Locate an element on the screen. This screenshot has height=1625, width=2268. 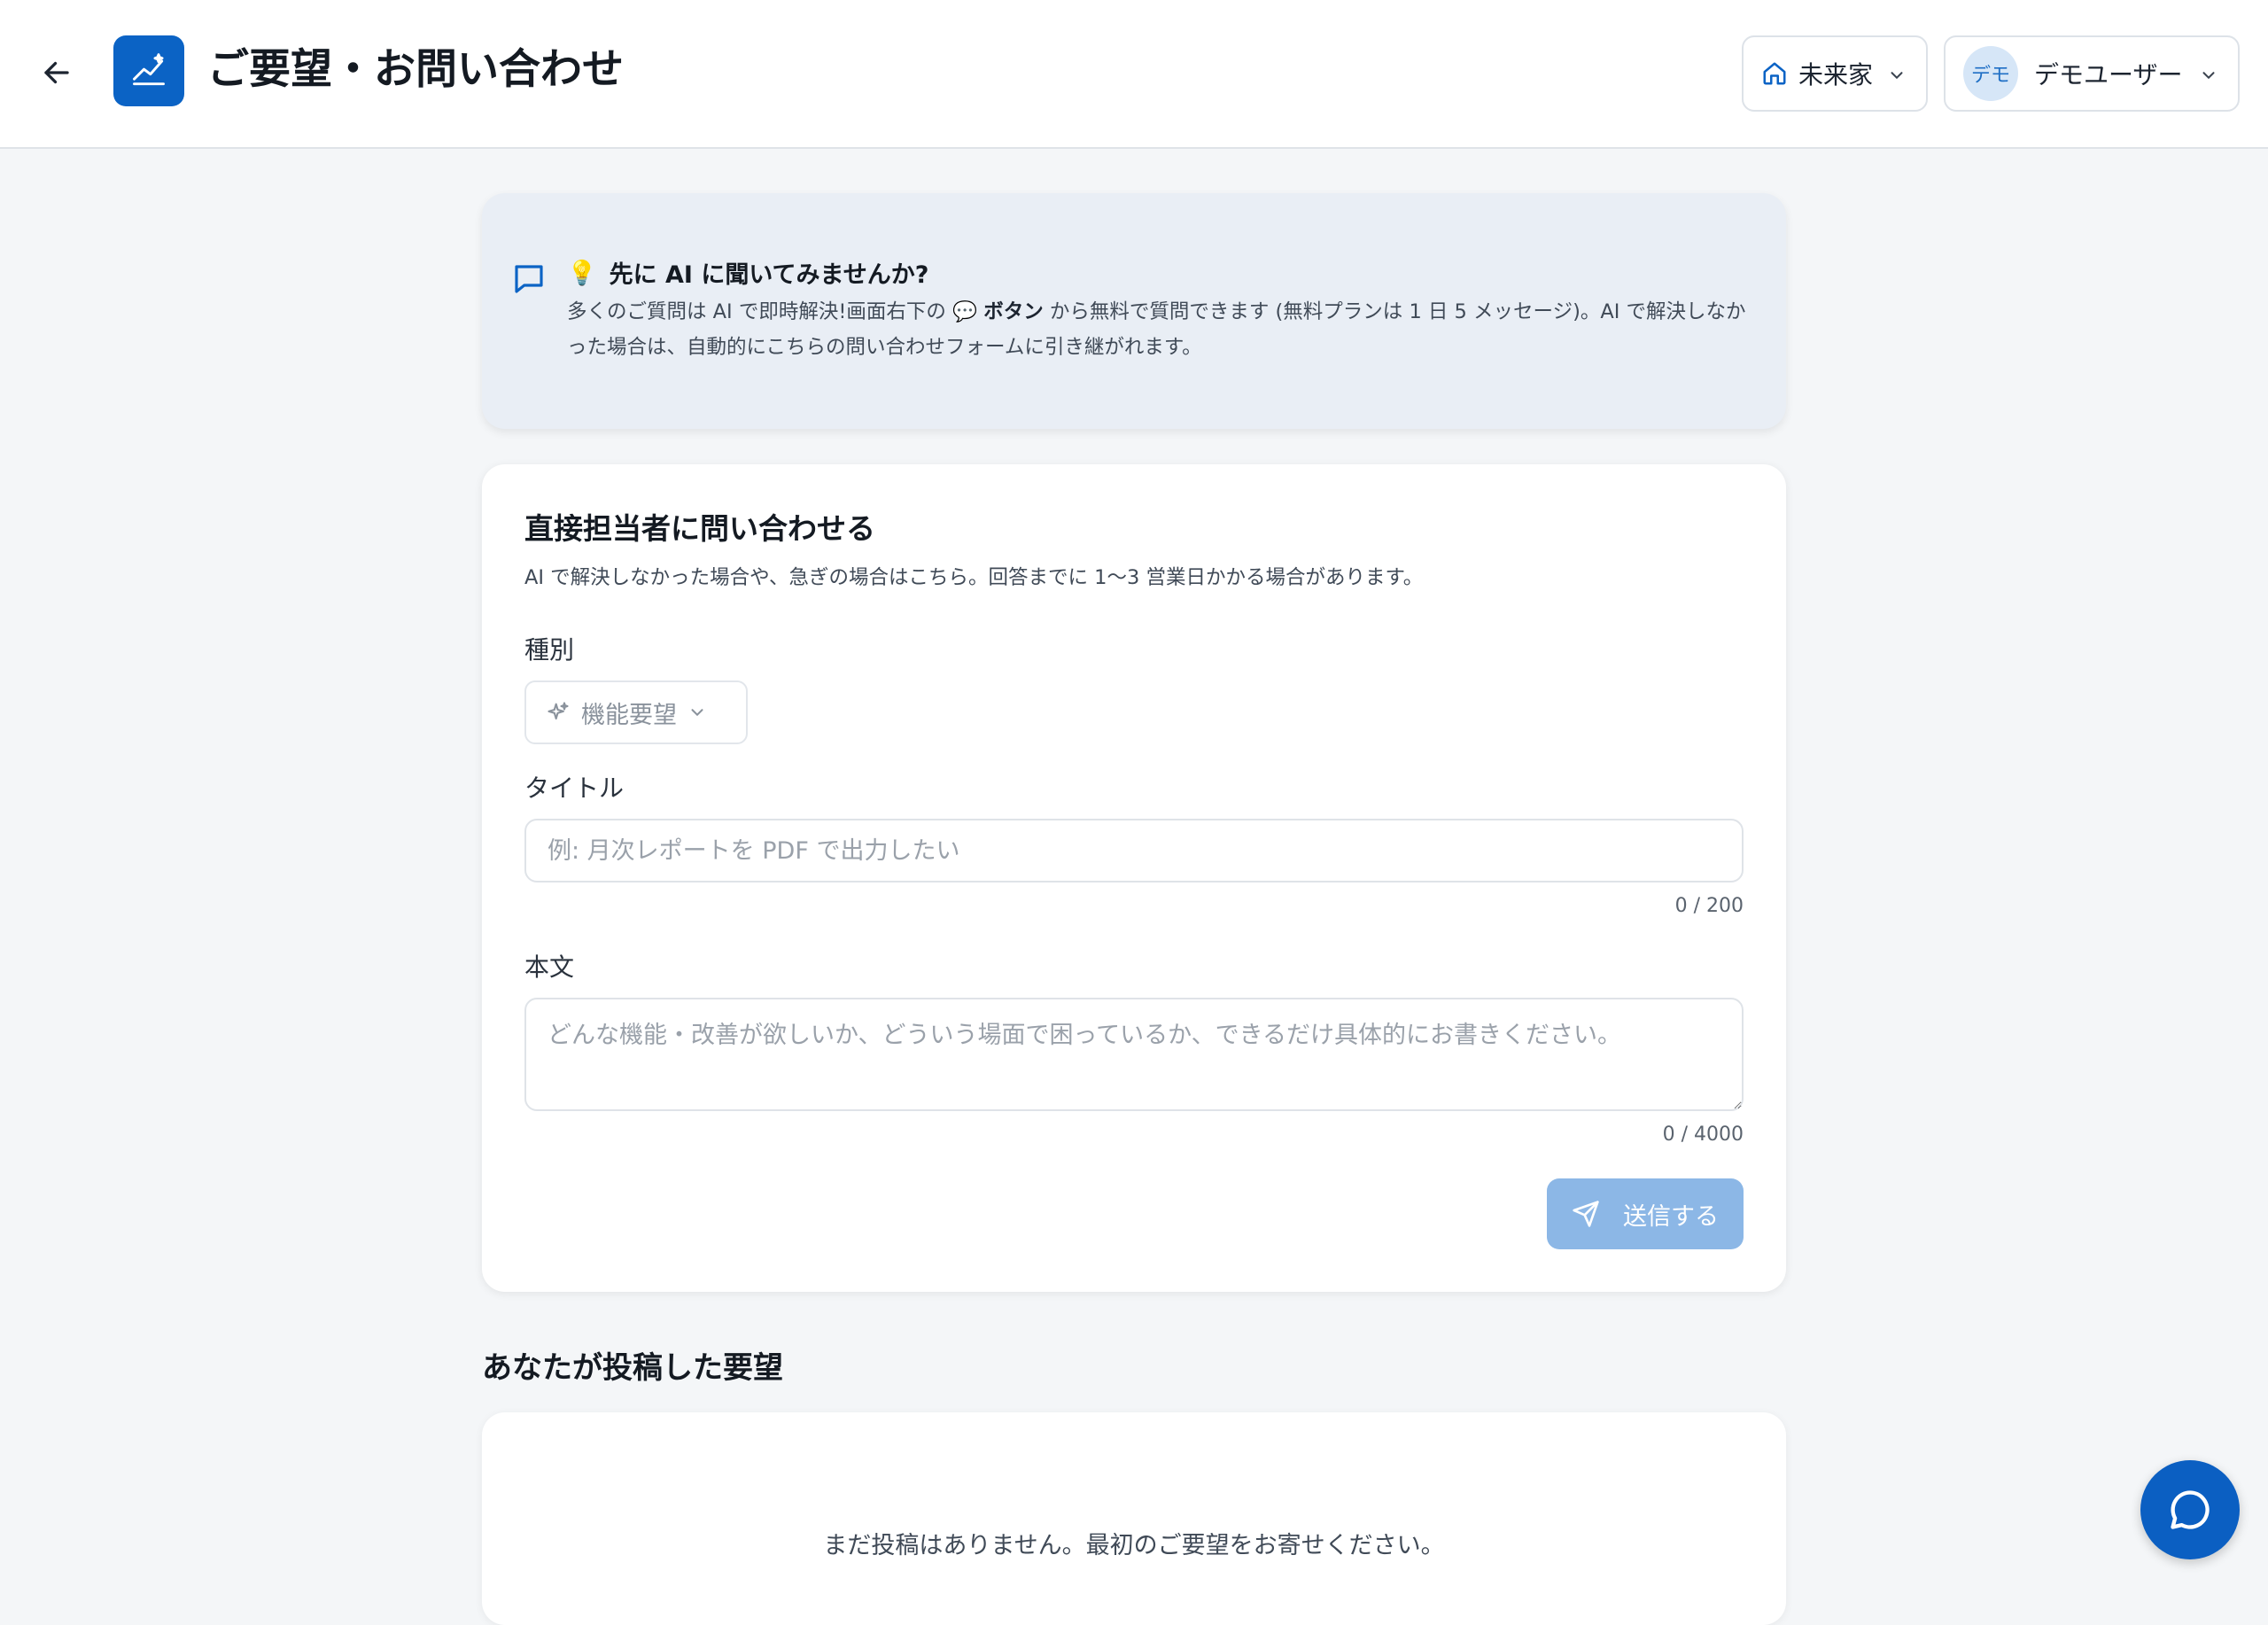
user-menu: デモ デモユーザー is located at coordinates (2092, 73).